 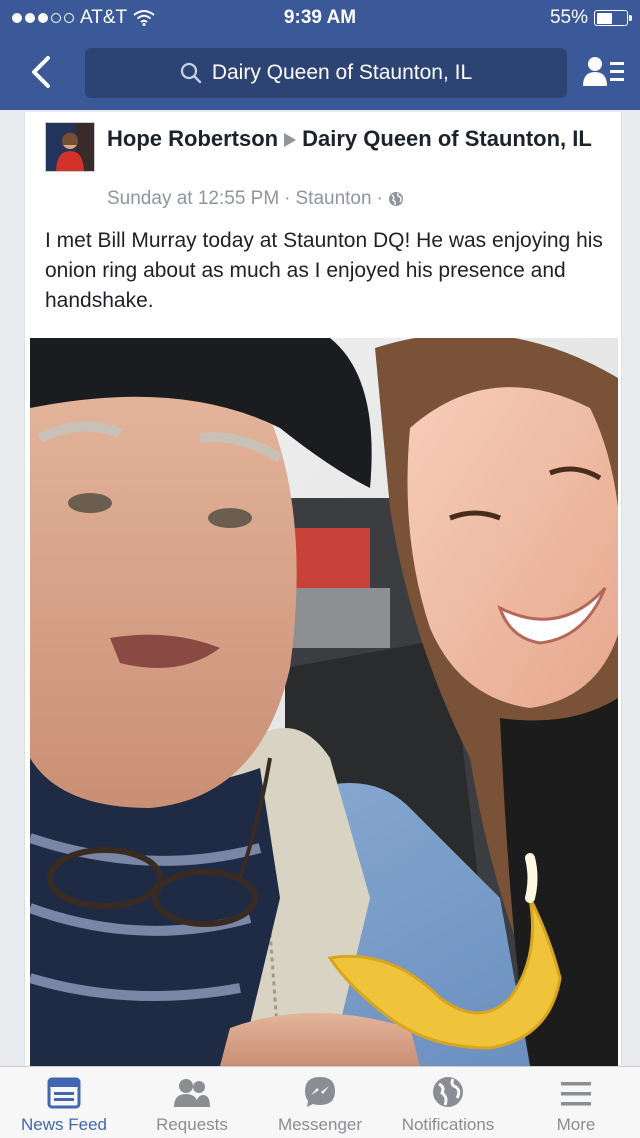 I want to click on post-meta: Sunday at 12:55 PM · Staunton ·, so click(x=255, y=199).